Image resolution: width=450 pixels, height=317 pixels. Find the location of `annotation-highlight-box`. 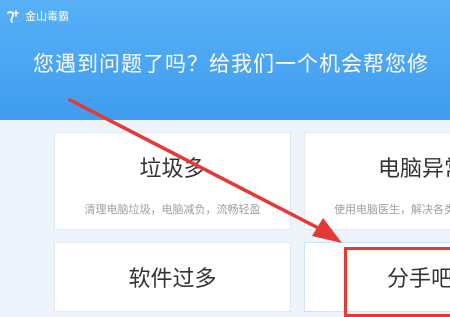

annotation-highlight-box is located at coordinates (397, 282).